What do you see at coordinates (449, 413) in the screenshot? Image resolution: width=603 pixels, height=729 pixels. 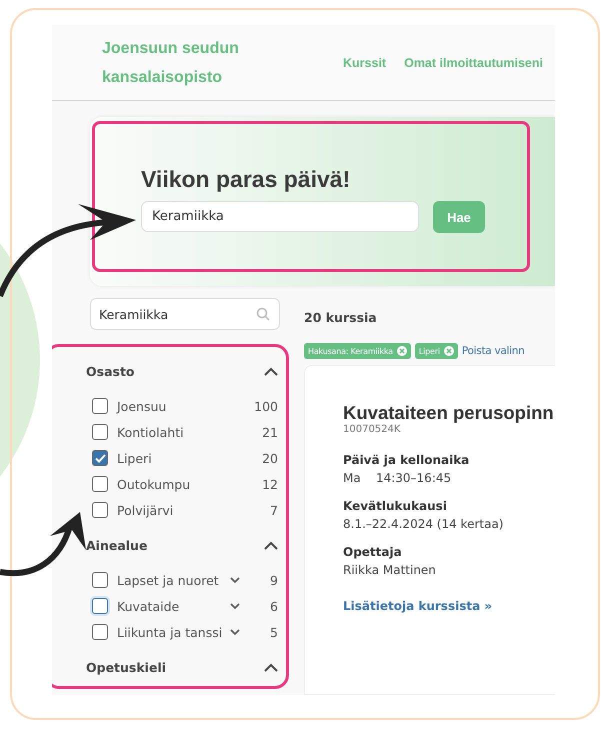 I see `course-title: Kuvataiteen perusopinn` at bounding box center [449, 413].